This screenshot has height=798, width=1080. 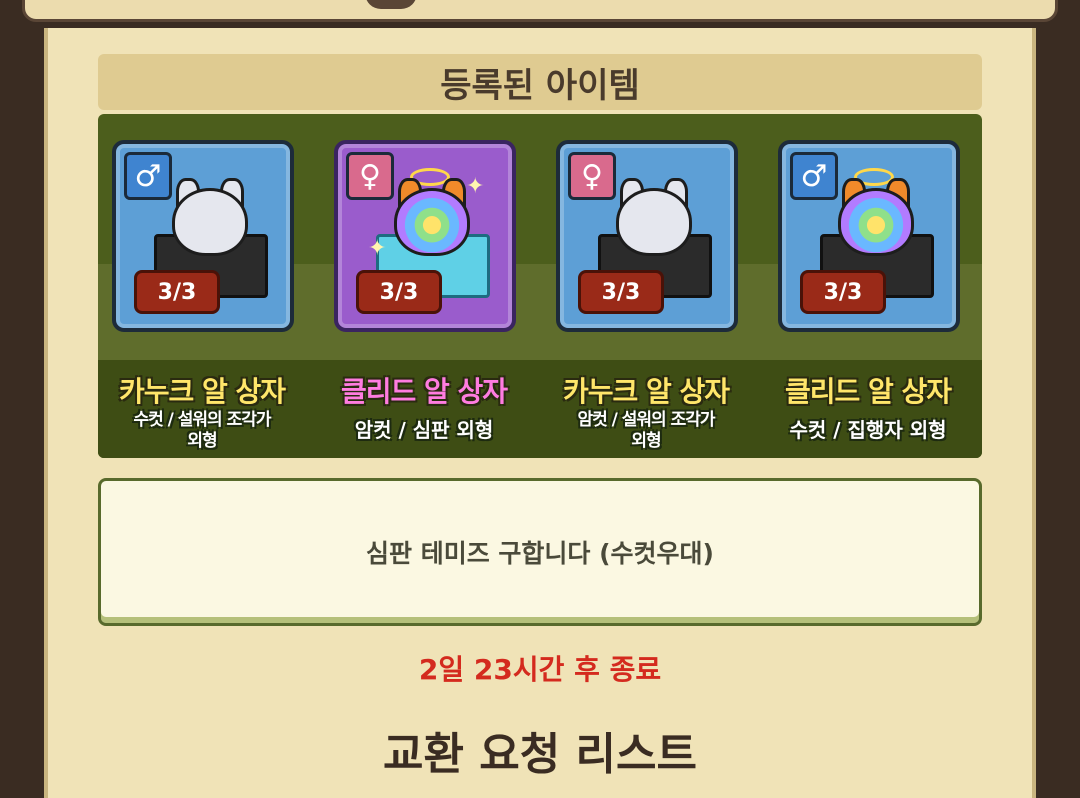 I want to click on item-description: 수컷 / 설워의 조각가 외형, so click(x=202, y=430).